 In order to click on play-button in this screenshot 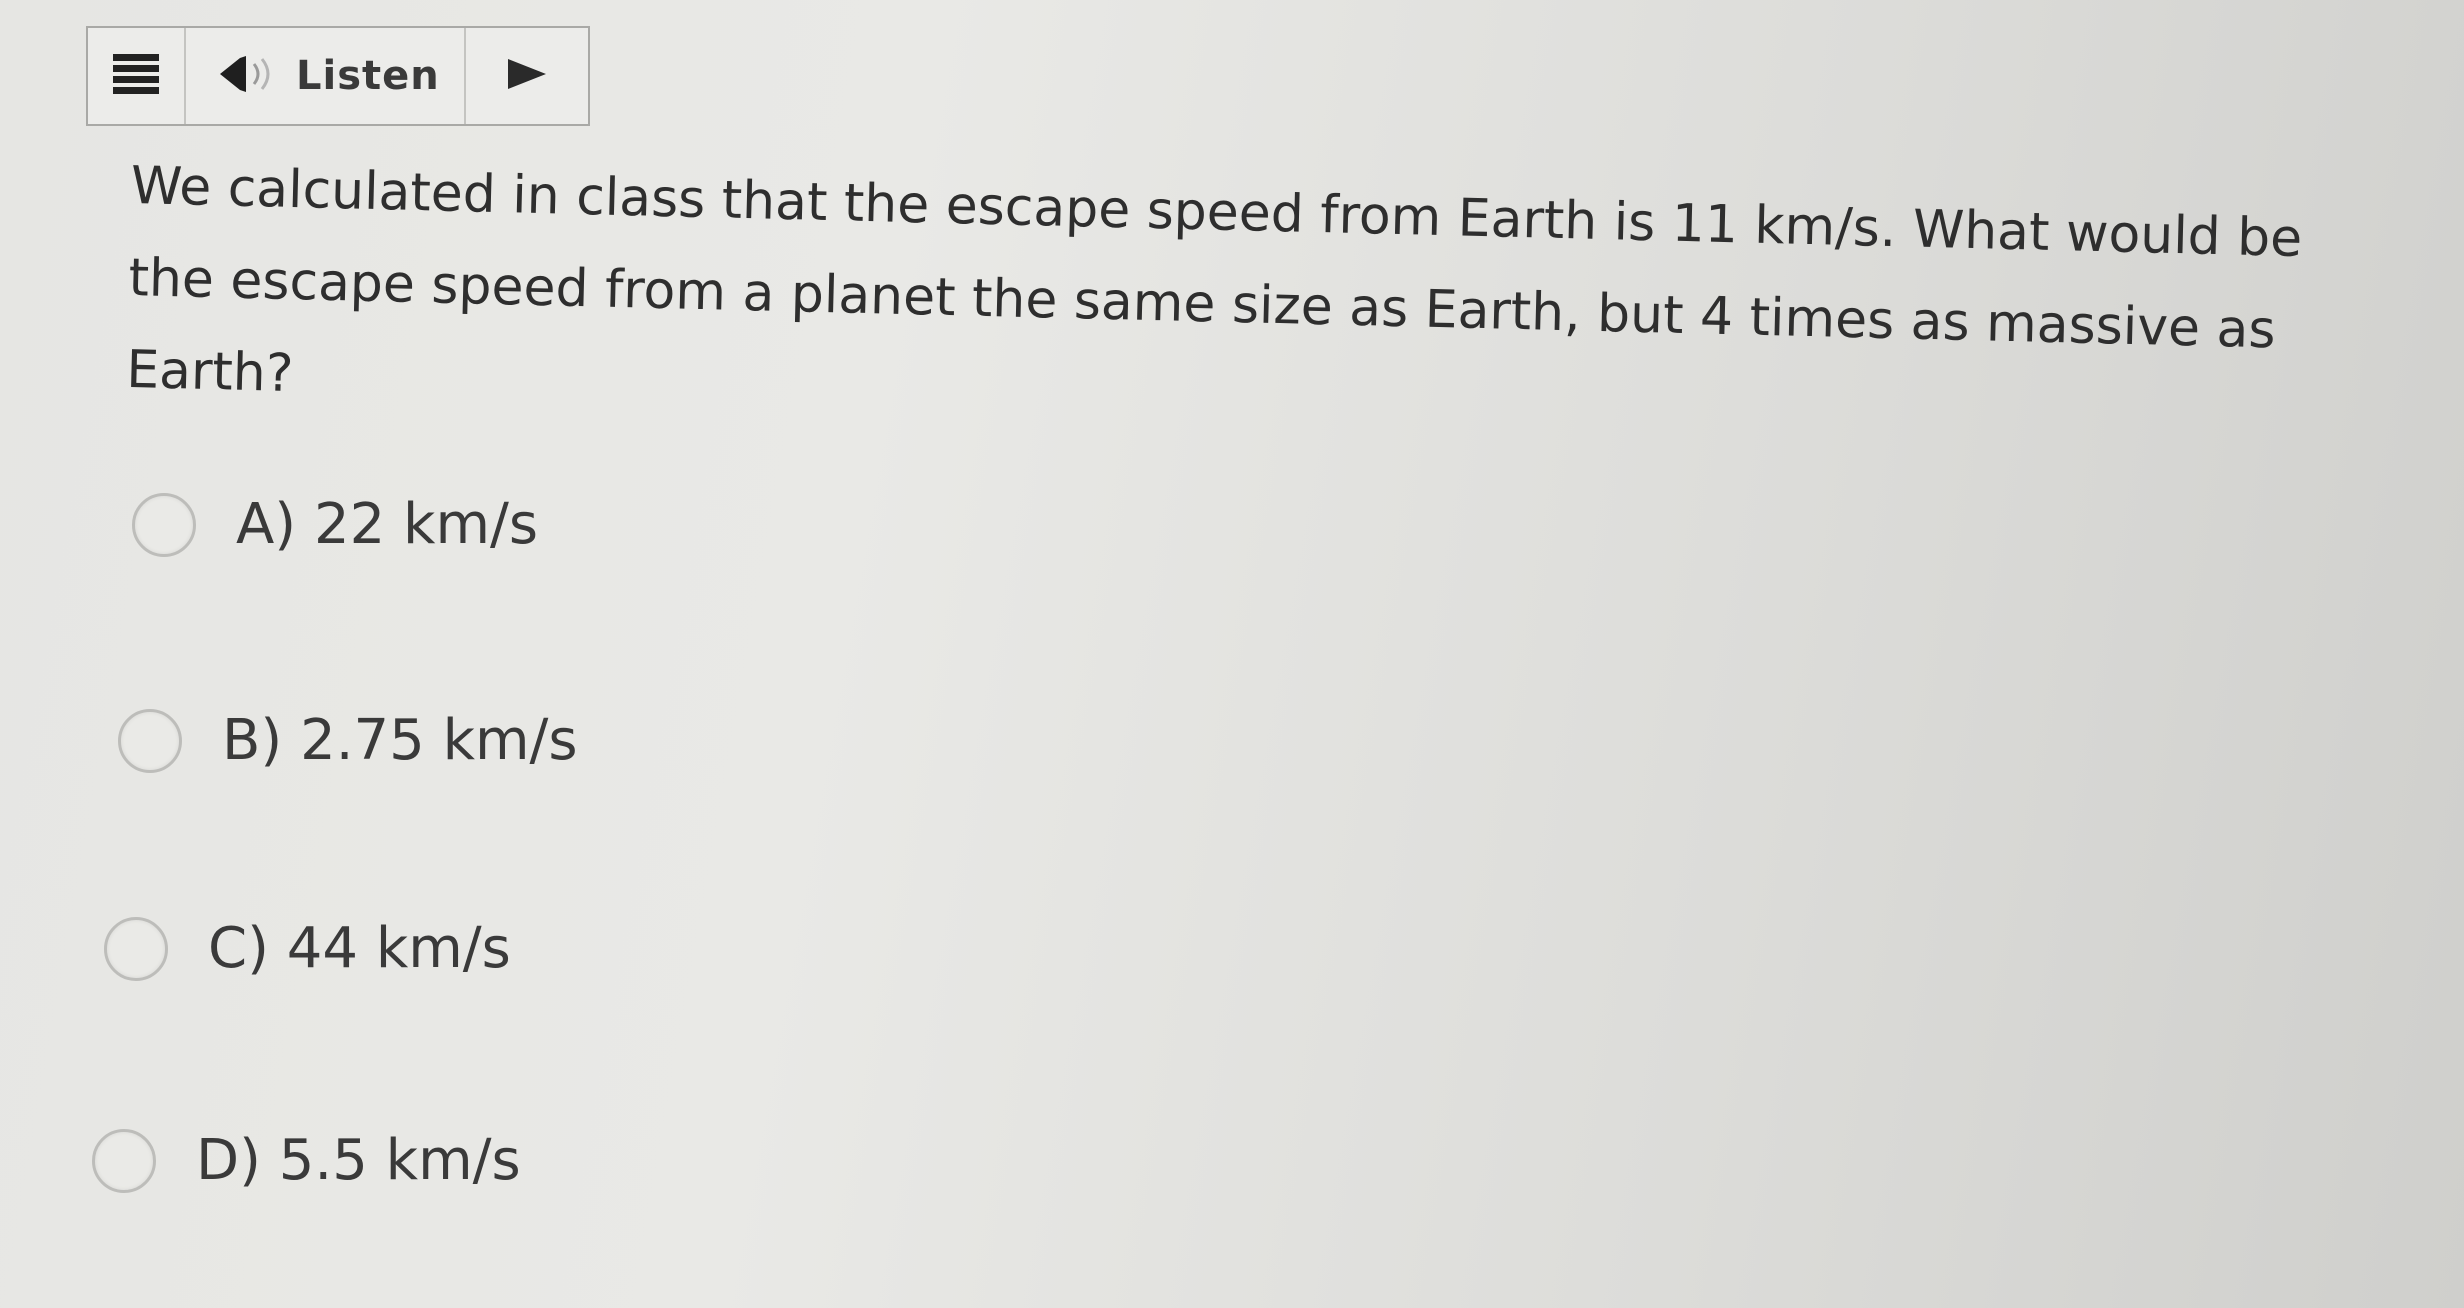, I will do `click(527, 76)`.